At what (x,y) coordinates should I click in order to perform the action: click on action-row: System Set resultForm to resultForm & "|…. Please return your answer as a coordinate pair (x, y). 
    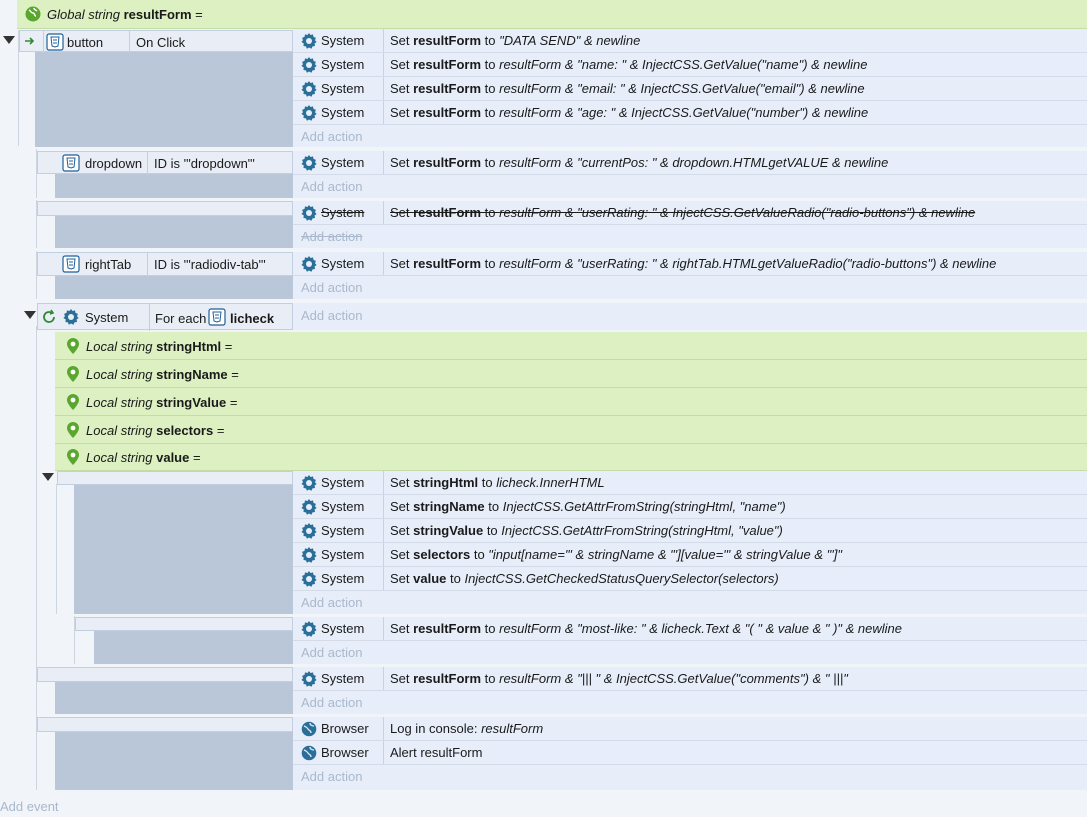
    Looking at the image, I should click on (690, 679).